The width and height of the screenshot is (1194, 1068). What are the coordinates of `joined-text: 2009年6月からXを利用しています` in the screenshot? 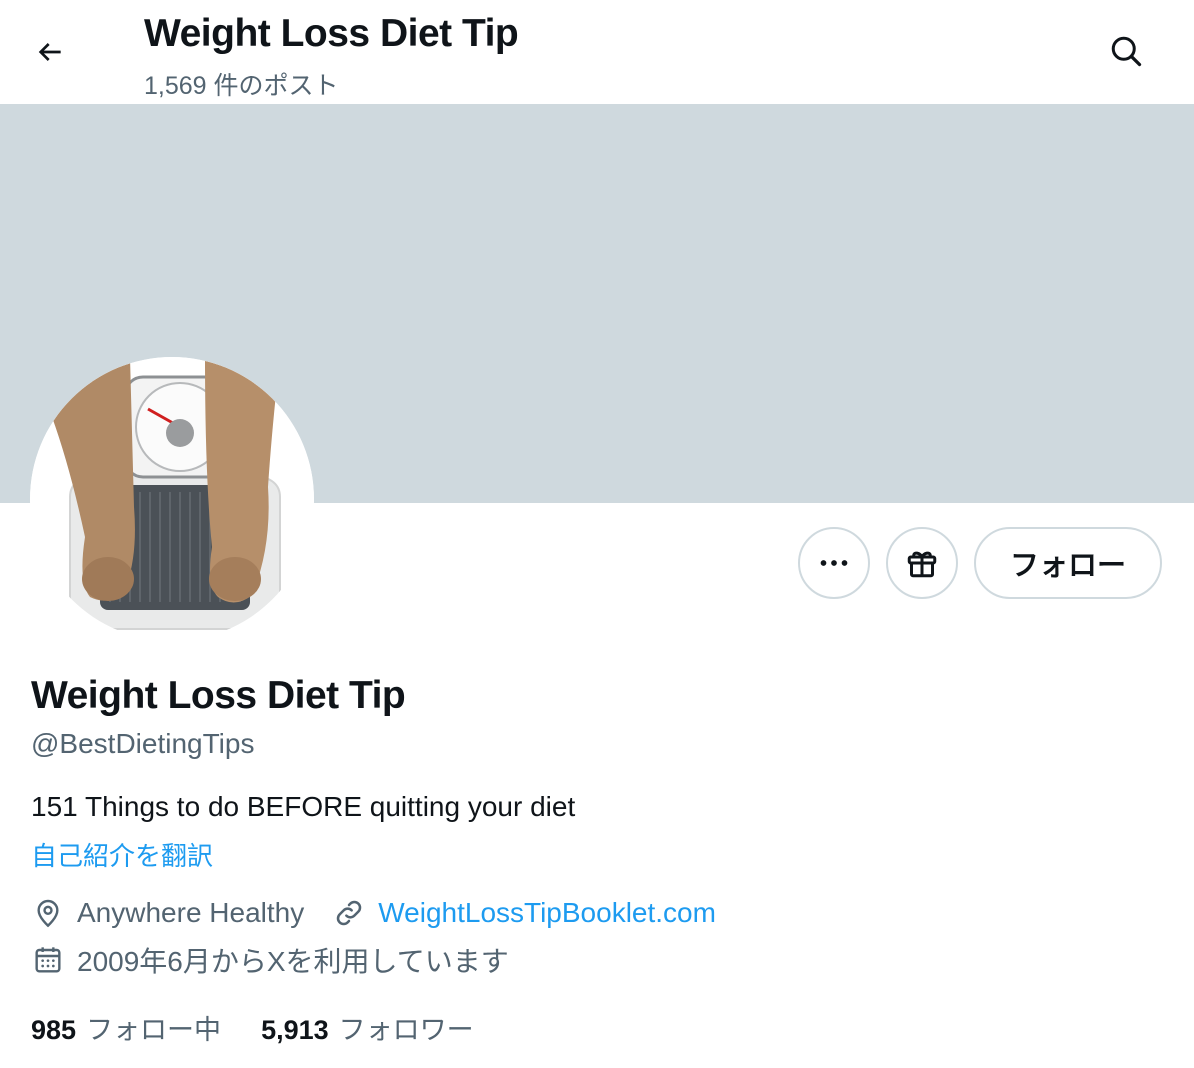 It's located at (293, 961).